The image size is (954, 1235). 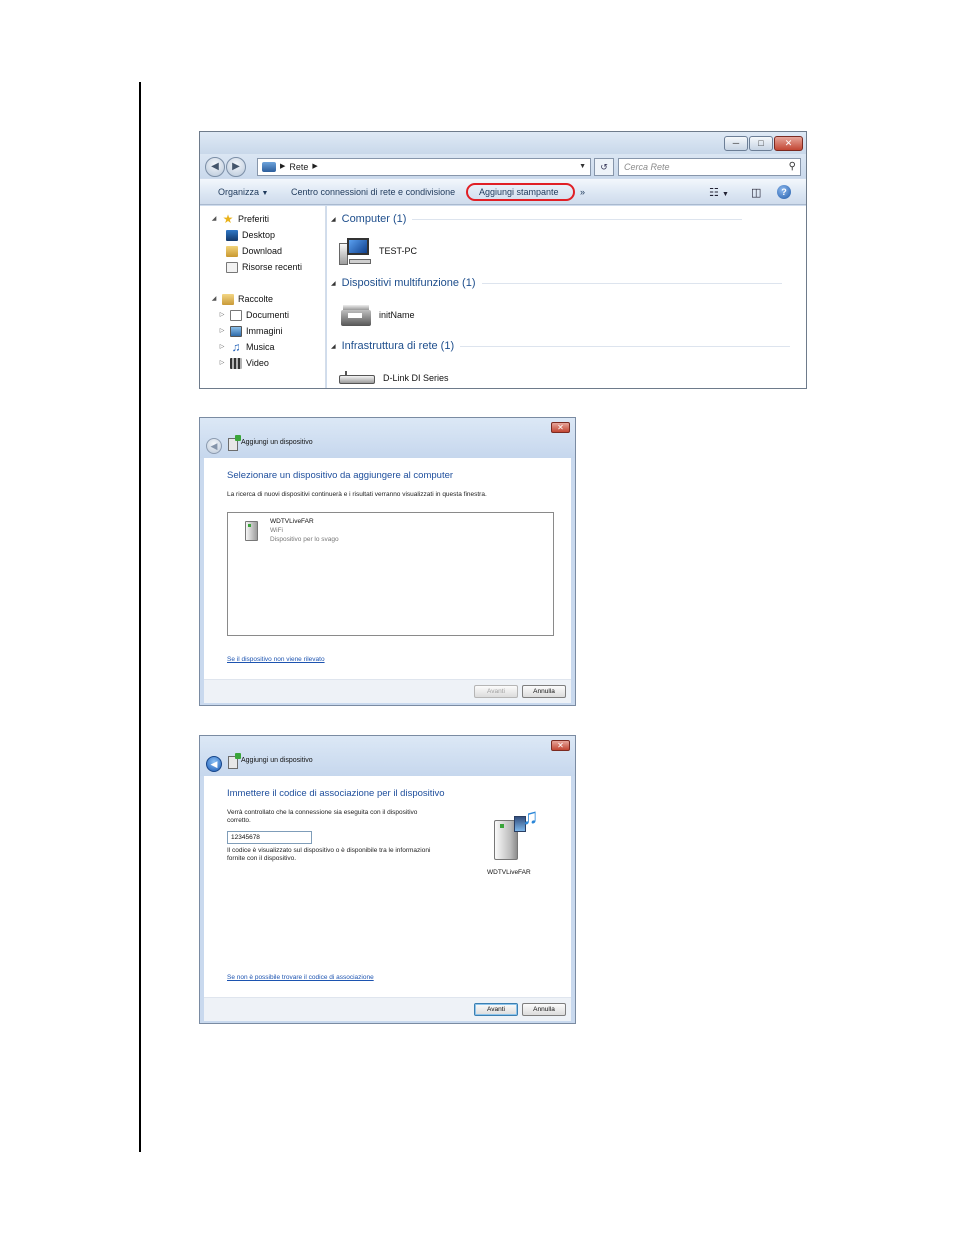 What do you see at coordinates (253, 315) in the screenshot?
I see `nav-documents: ▷ Documenti` at bounding box center [253, 315].